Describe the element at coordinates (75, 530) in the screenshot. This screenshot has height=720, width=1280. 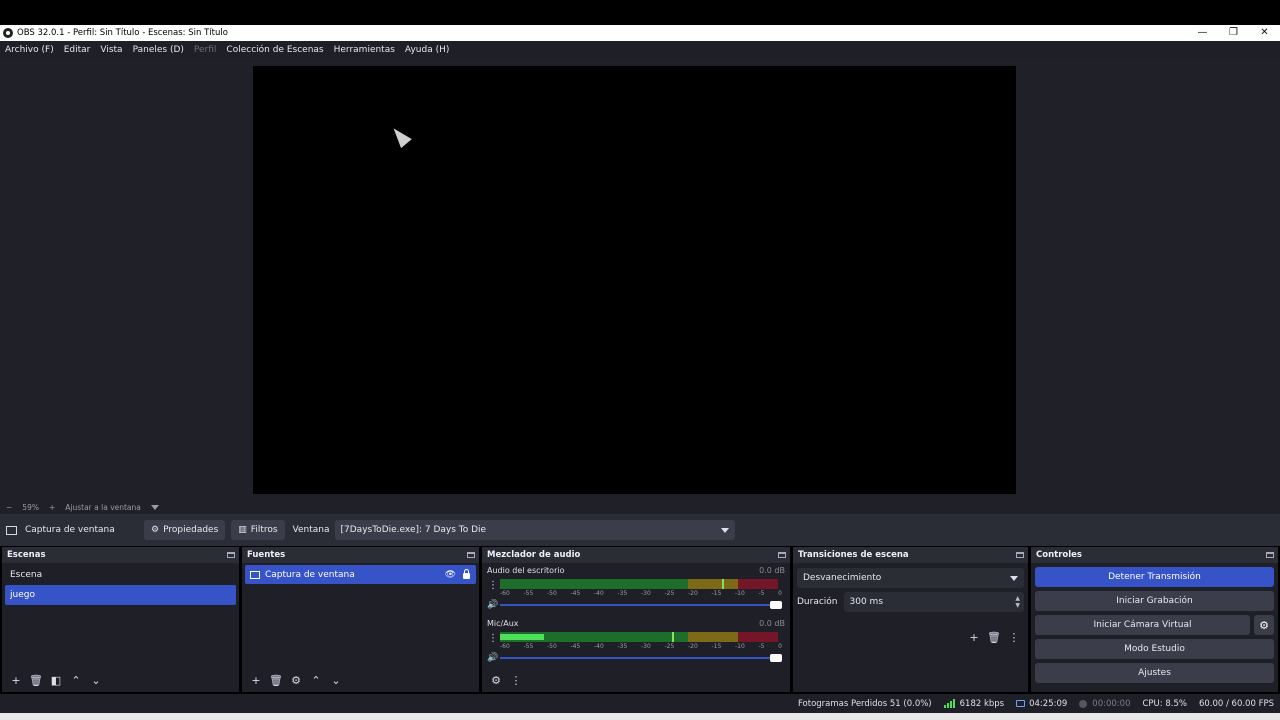
I see `selected-source: Captura de ventana` at that location.